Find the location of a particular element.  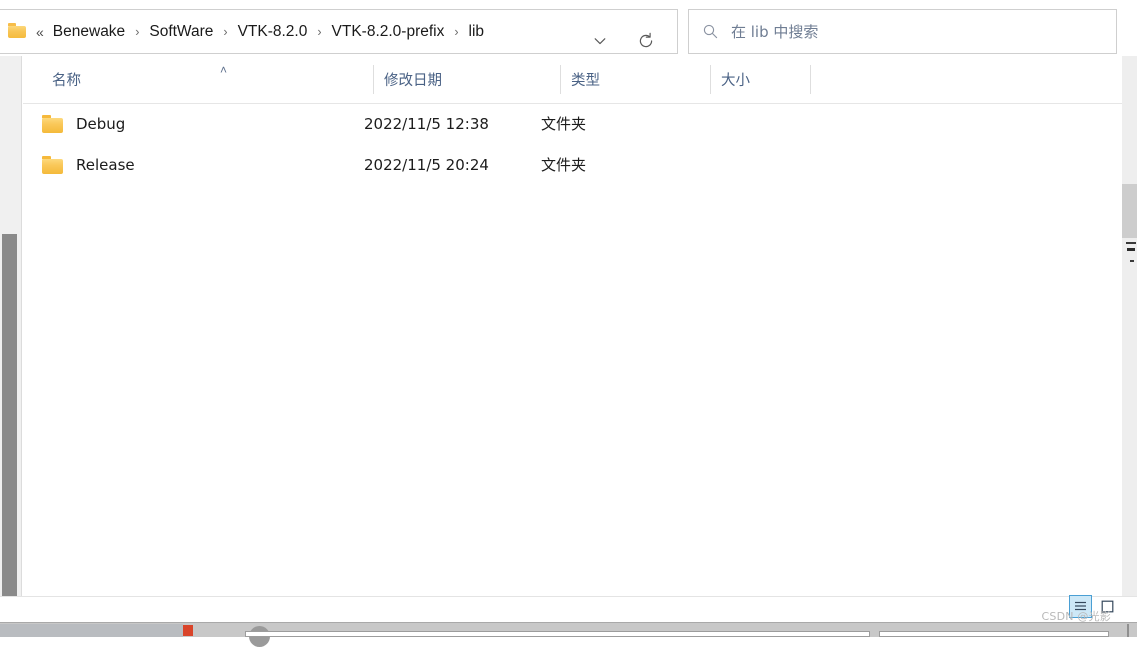

file-name: Debug is located at coordinates (101, 123).